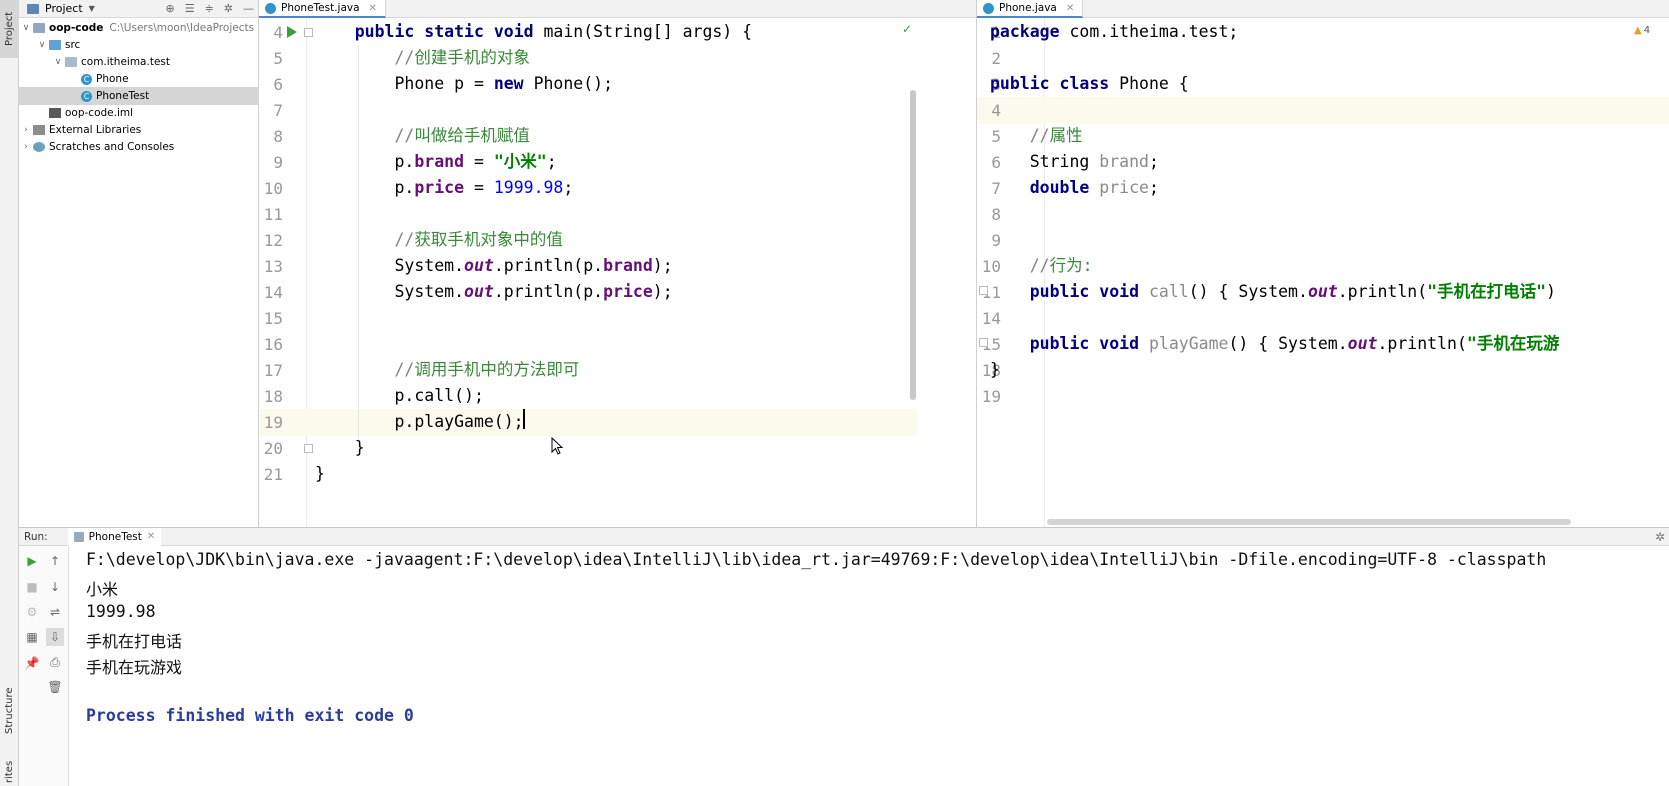 This screenshot has height=786, width=1669. What do you see at coordinates (32, 637) in the screenshot?
I see `layout-icon: ▦` at bounding box center [32, 637].